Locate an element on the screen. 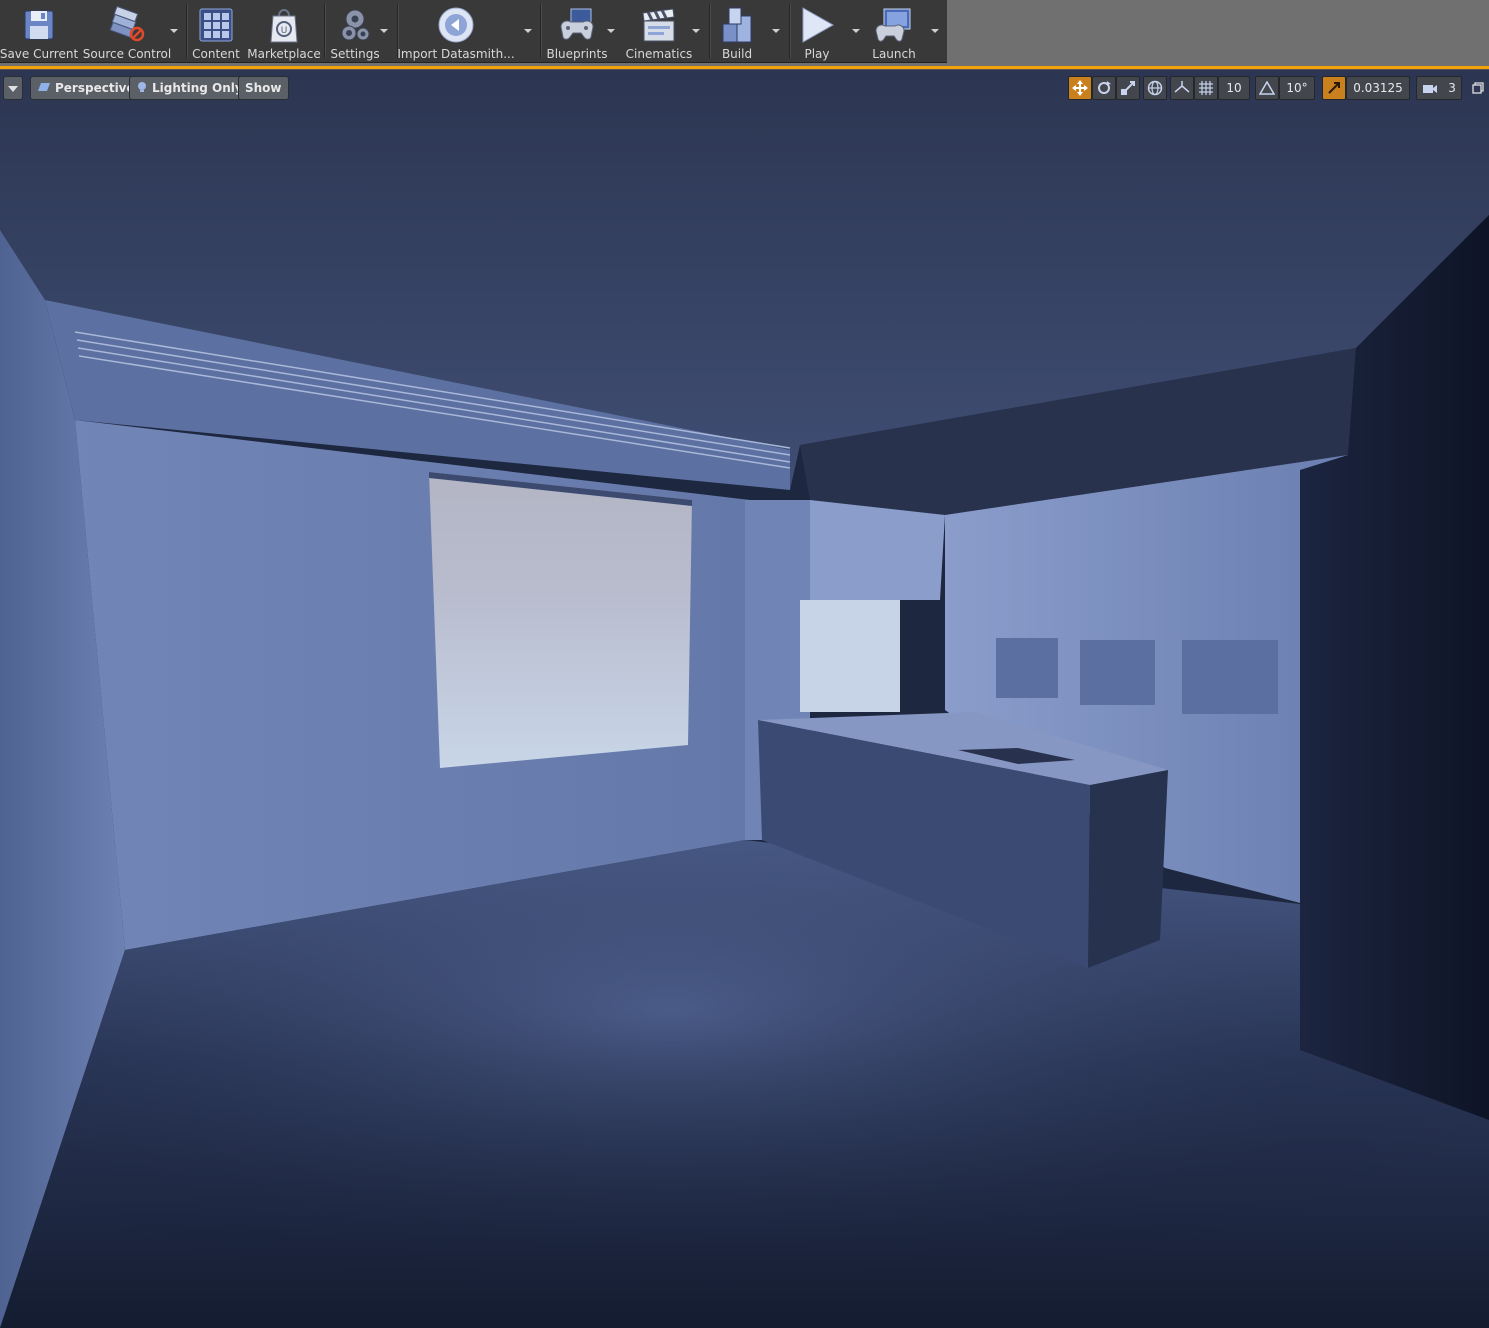 The height and width of the screenshot is (1328, 1489). gear-icon is located at coordinates (355, 25).